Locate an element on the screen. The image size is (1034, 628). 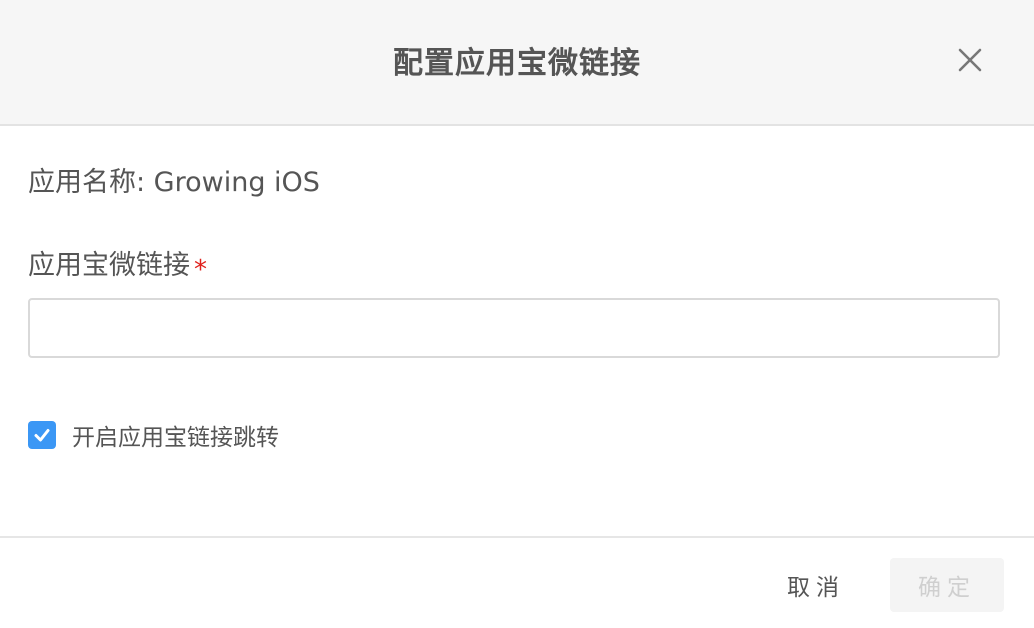
close-icon is located at coordinates (970, 60).